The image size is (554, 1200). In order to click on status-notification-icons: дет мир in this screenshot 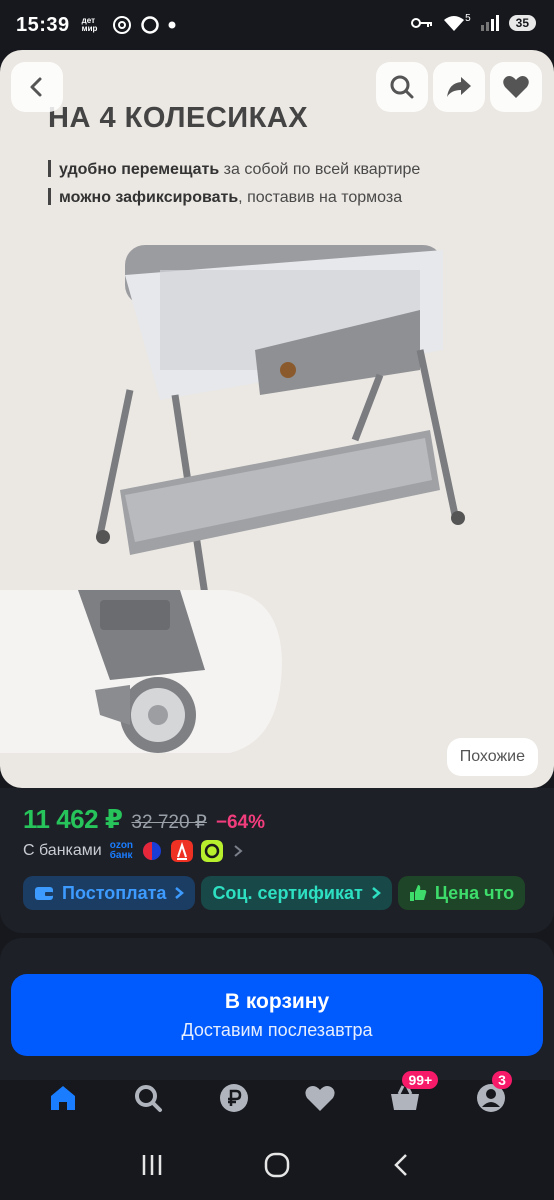, I will do `click(129, 25)`.